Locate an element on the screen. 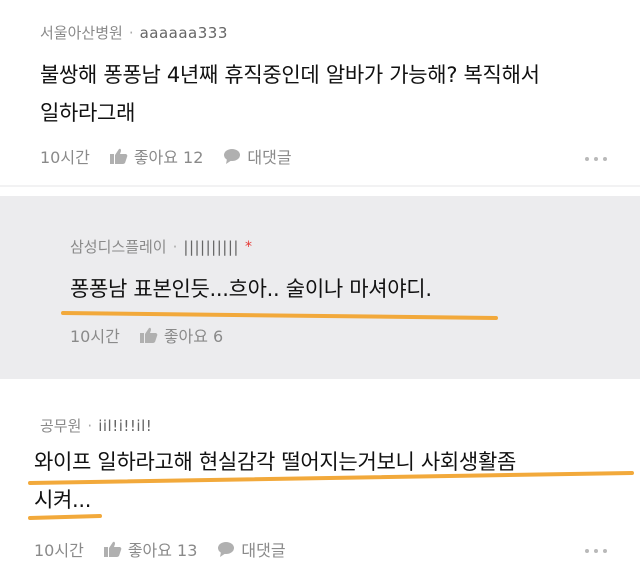 The width and height of the screenshot is (640, 577). nickname: |||||||||| is located at coordinates (211, 247).